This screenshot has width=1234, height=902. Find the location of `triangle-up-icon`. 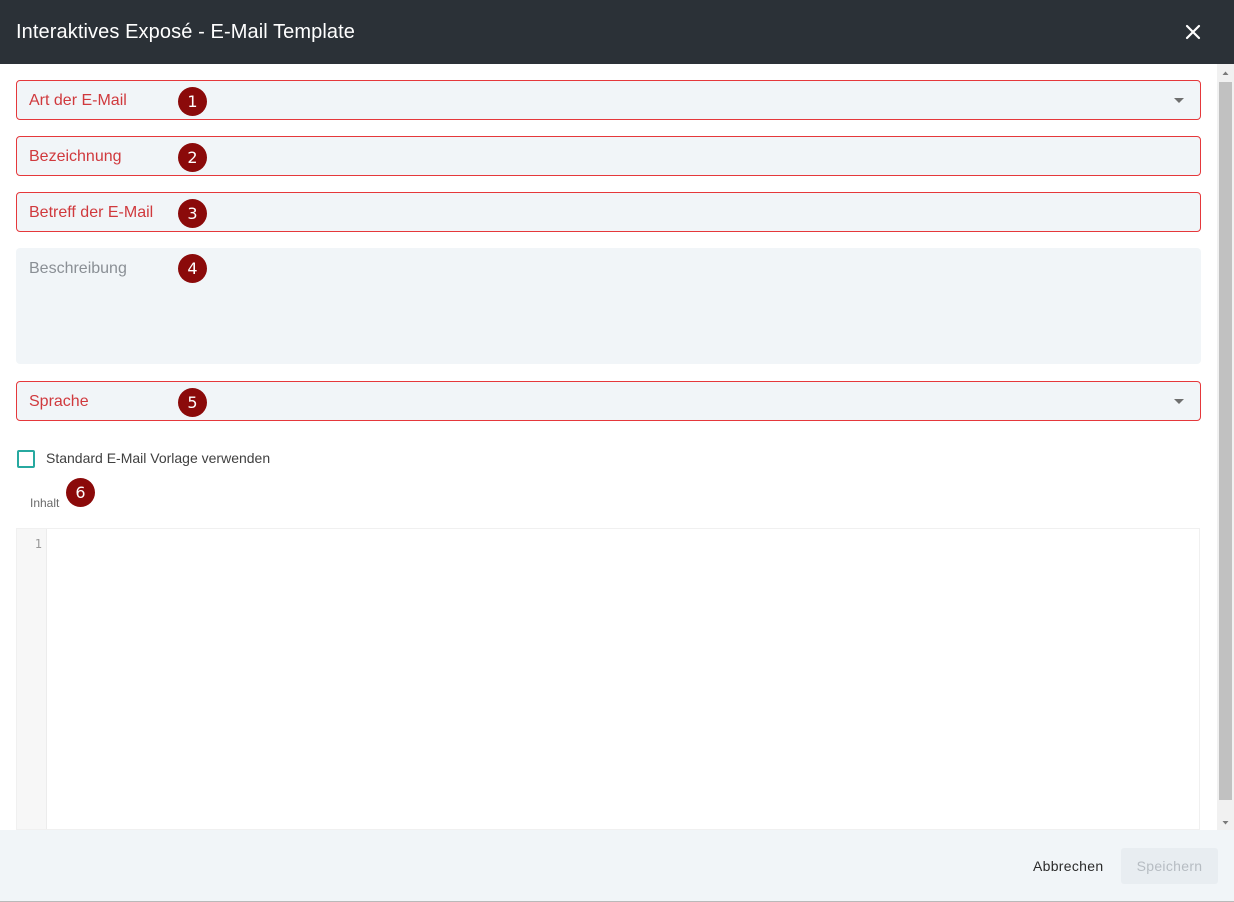

triangle-up-icon is located at coordinates (1225, 73).